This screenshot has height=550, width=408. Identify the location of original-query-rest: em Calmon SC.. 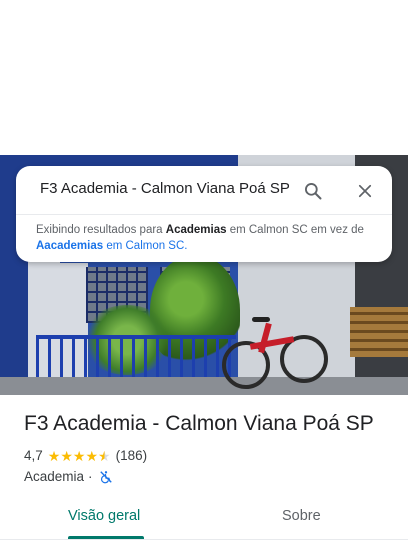
(145, 246).